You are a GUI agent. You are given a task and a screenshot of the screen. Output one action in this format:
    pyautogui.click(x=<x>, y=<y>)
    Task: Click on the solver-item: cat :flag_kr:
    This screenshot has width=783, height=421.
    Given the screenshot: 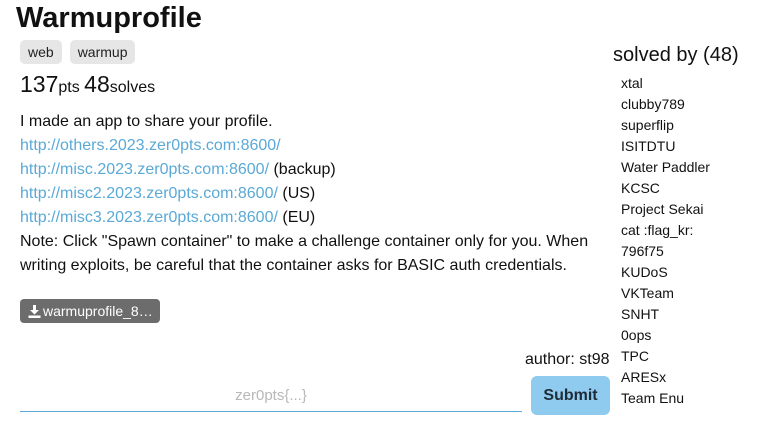 What is the action you would take?
    pyautogui.click(x=657, y=230)
    